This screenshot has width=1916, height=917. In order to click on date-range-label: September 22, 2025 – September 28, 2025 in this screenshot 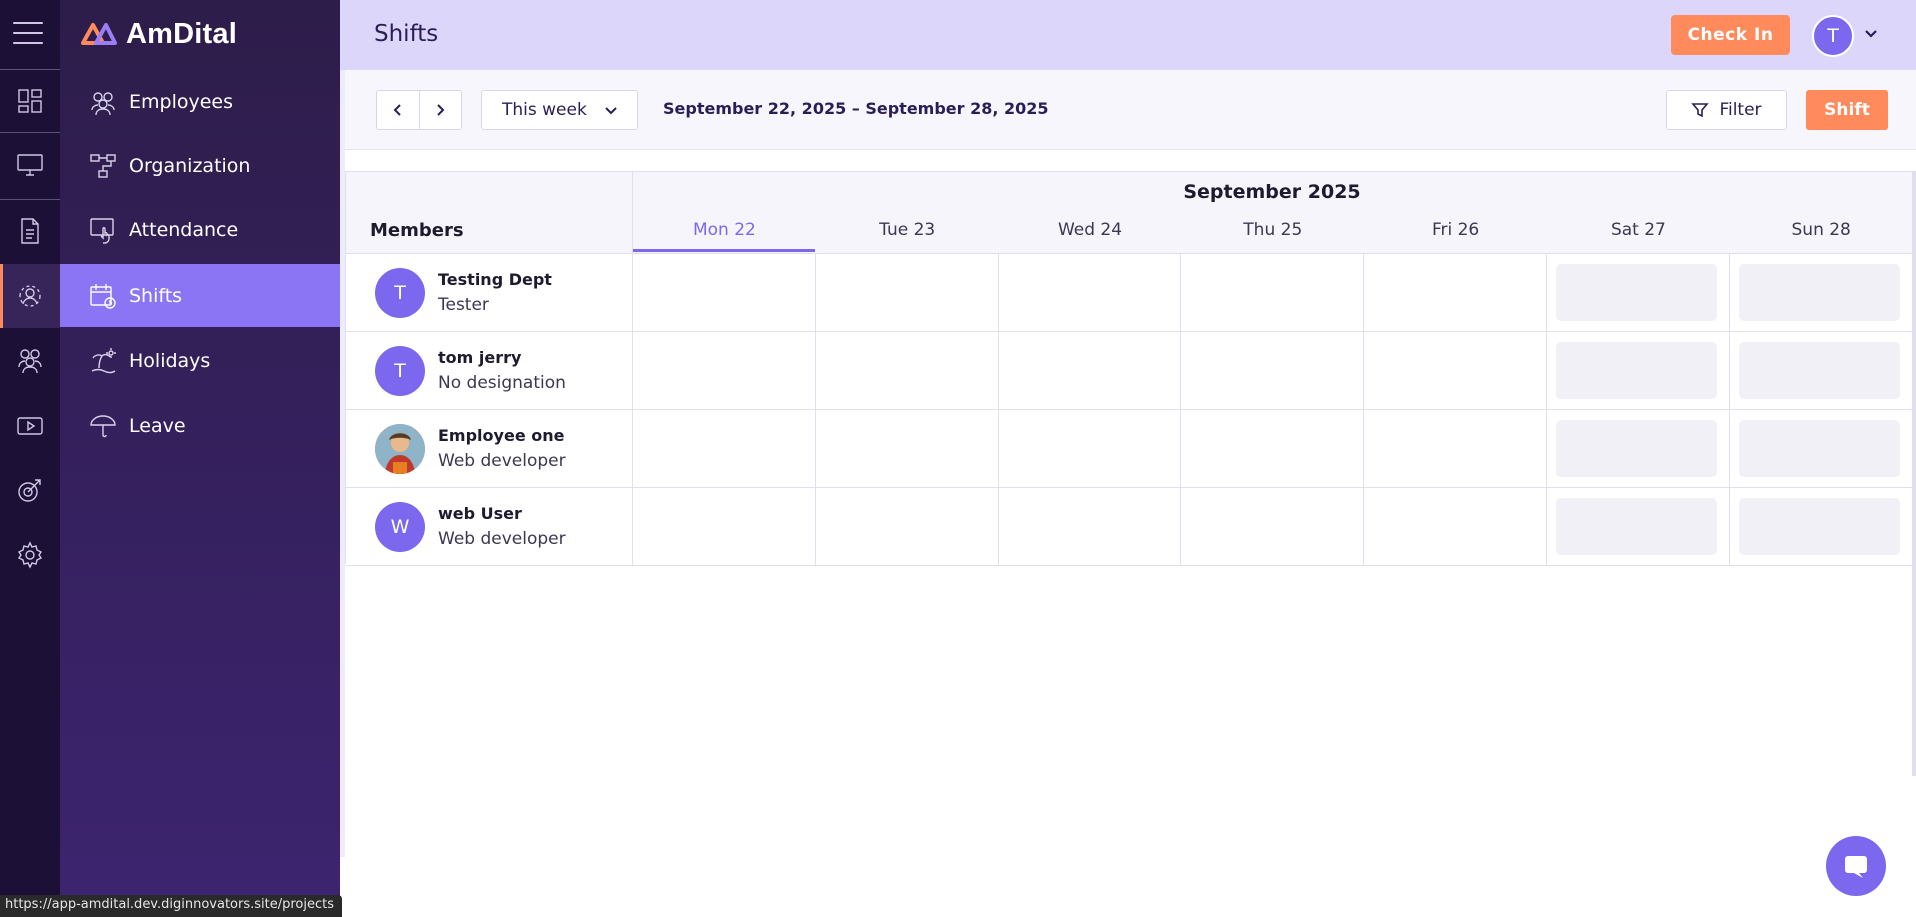, I will do `click(856, 108)`.